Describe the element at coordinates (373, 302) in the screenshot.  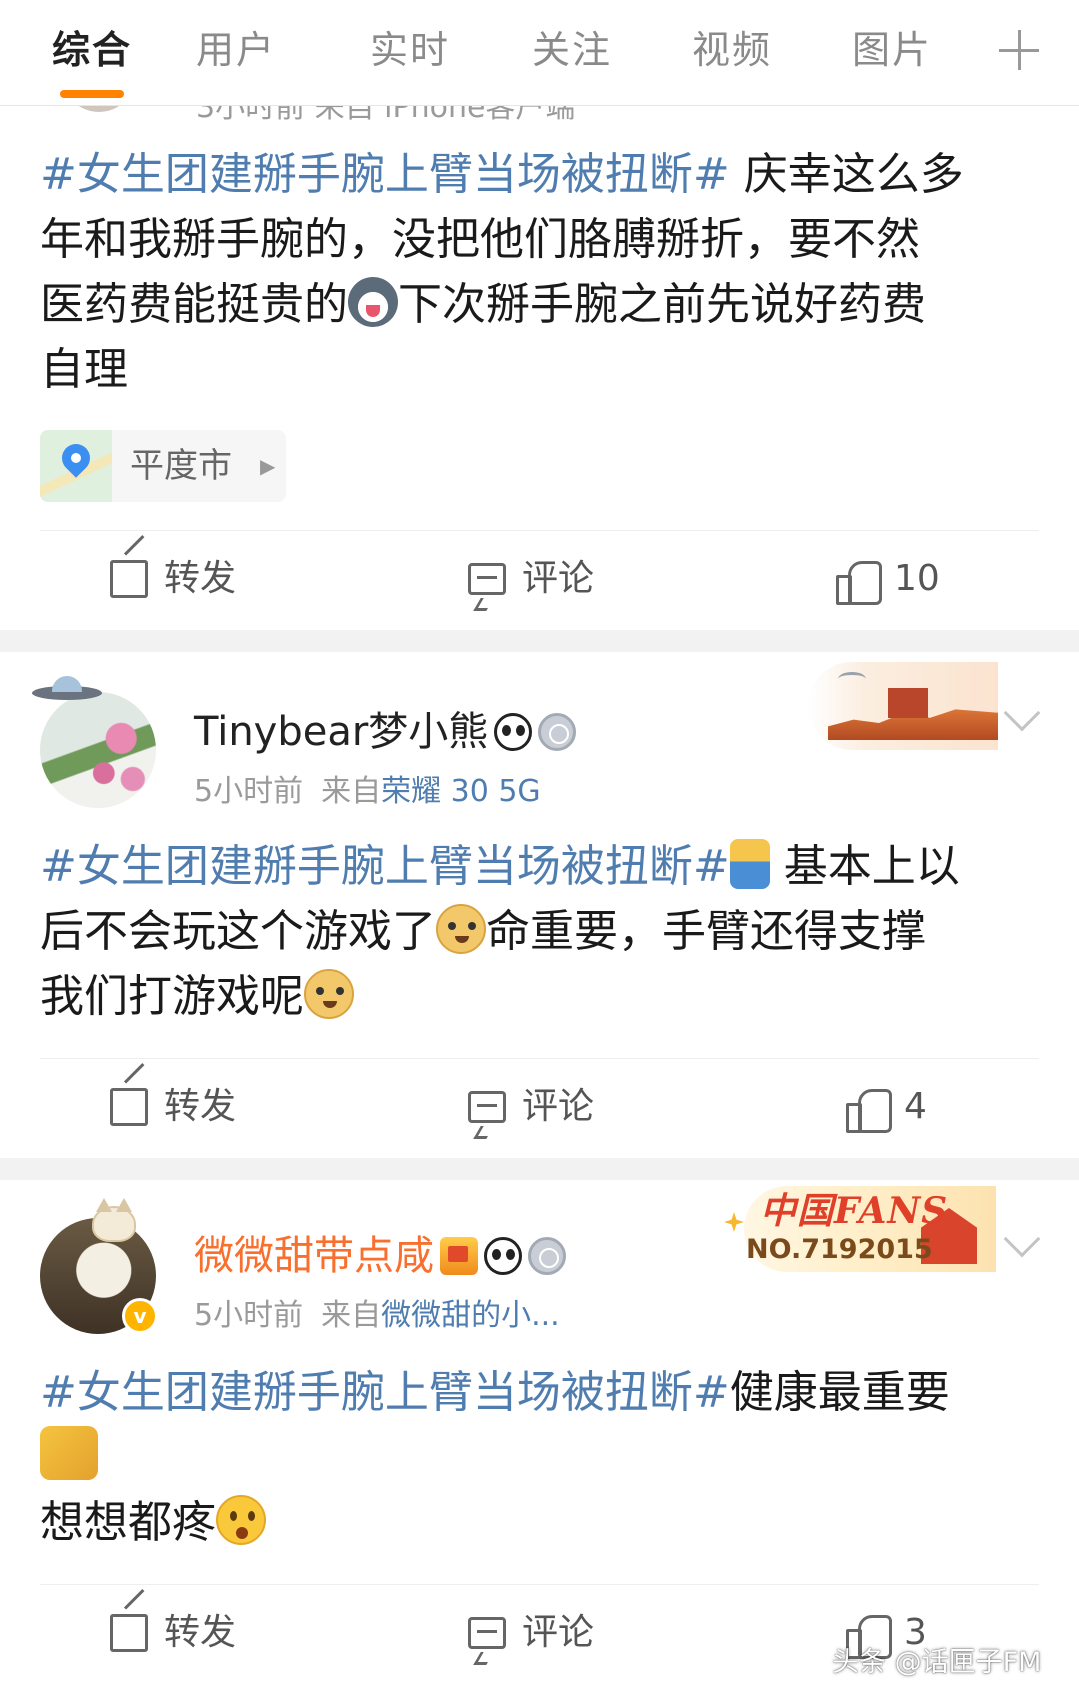
I see `husky-emoji-icon` at that location.